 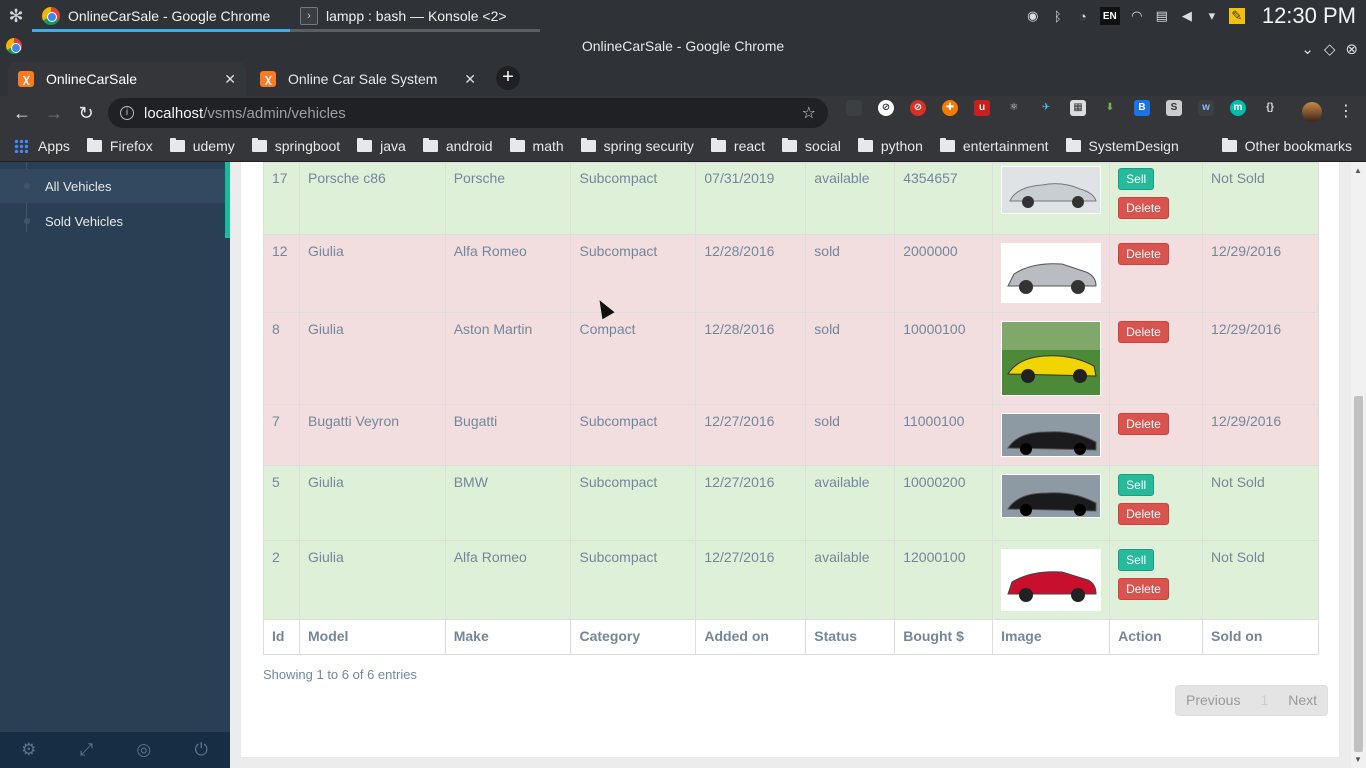 What do you see at coordinates (1213, 700) in the screenshot?
I see `previous-button: Previous` at bounding box center [1213, 700].